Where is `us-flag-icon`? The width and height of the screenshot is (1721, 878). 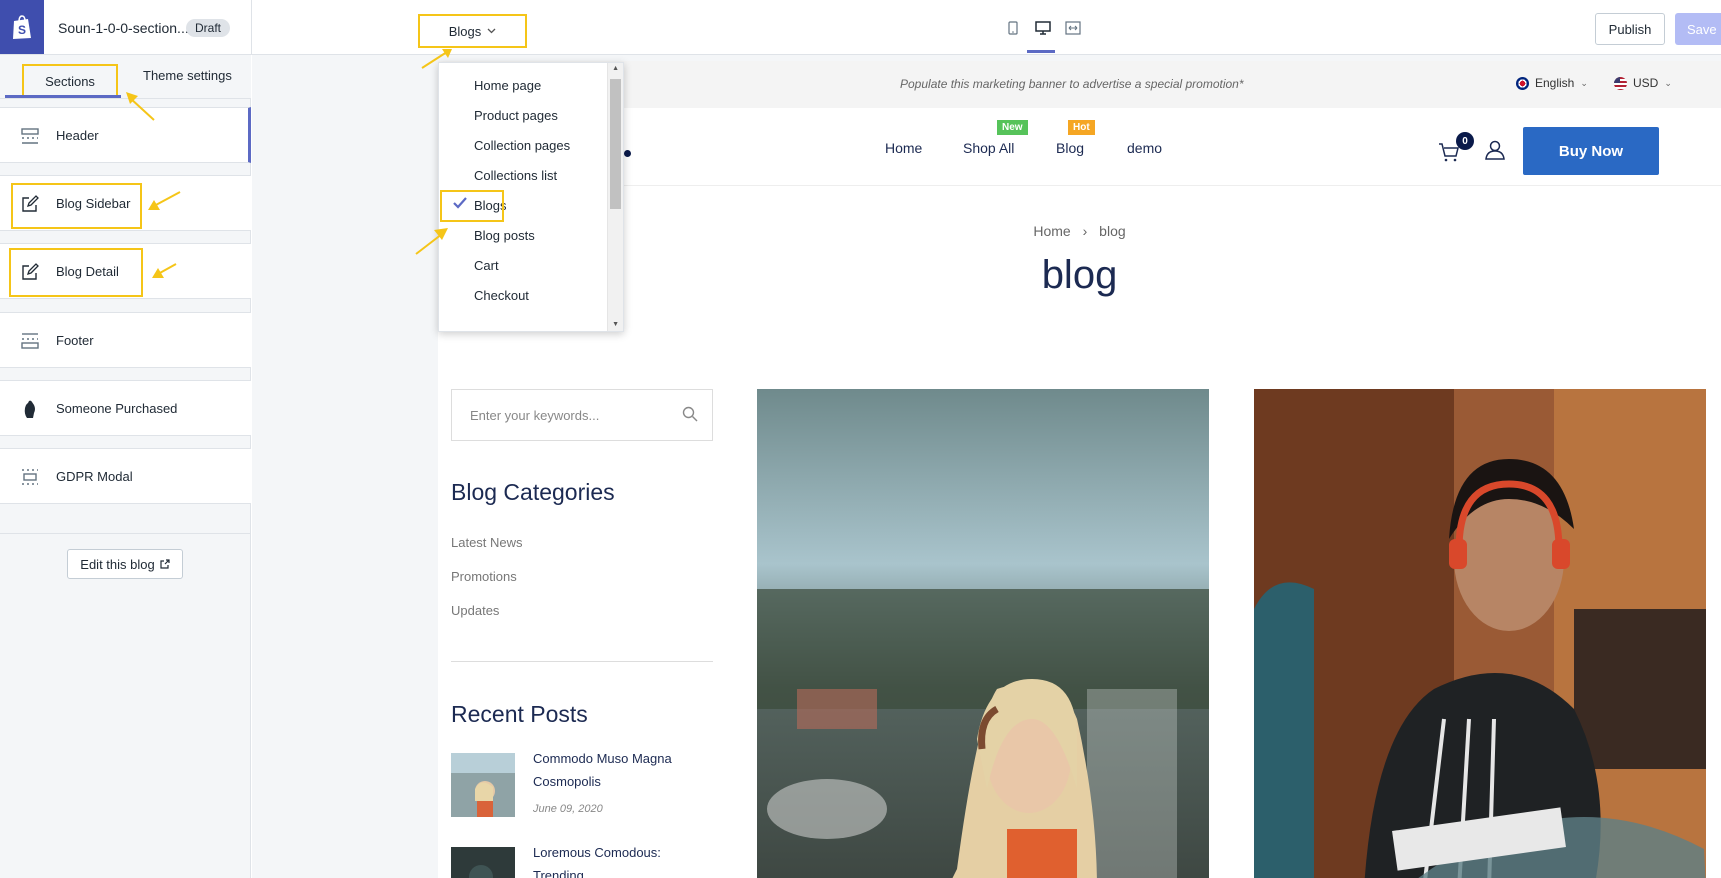
us-flag-icon is located at coordinates (1620, 83).